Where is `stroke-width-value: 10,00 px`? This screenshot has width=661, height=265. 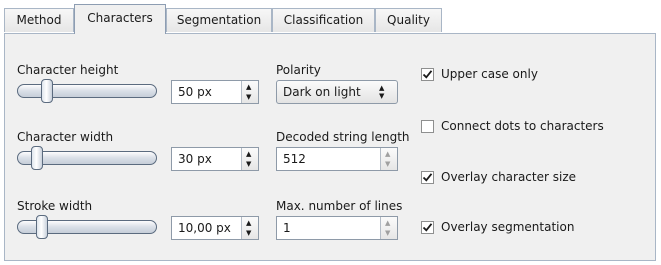 stroke-width-value: 10,00 px is located at coordinates (204, 228).